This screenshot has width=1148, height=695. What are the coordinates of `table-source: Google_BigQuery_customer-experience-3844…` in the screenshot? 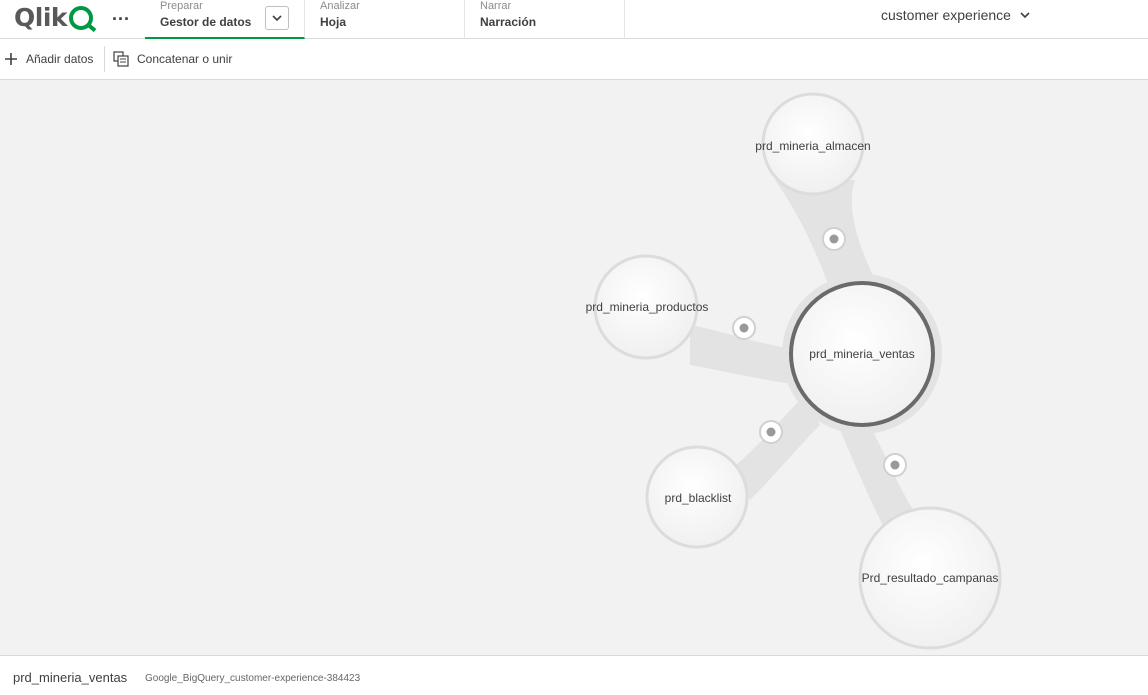 It's located at (253, 678).